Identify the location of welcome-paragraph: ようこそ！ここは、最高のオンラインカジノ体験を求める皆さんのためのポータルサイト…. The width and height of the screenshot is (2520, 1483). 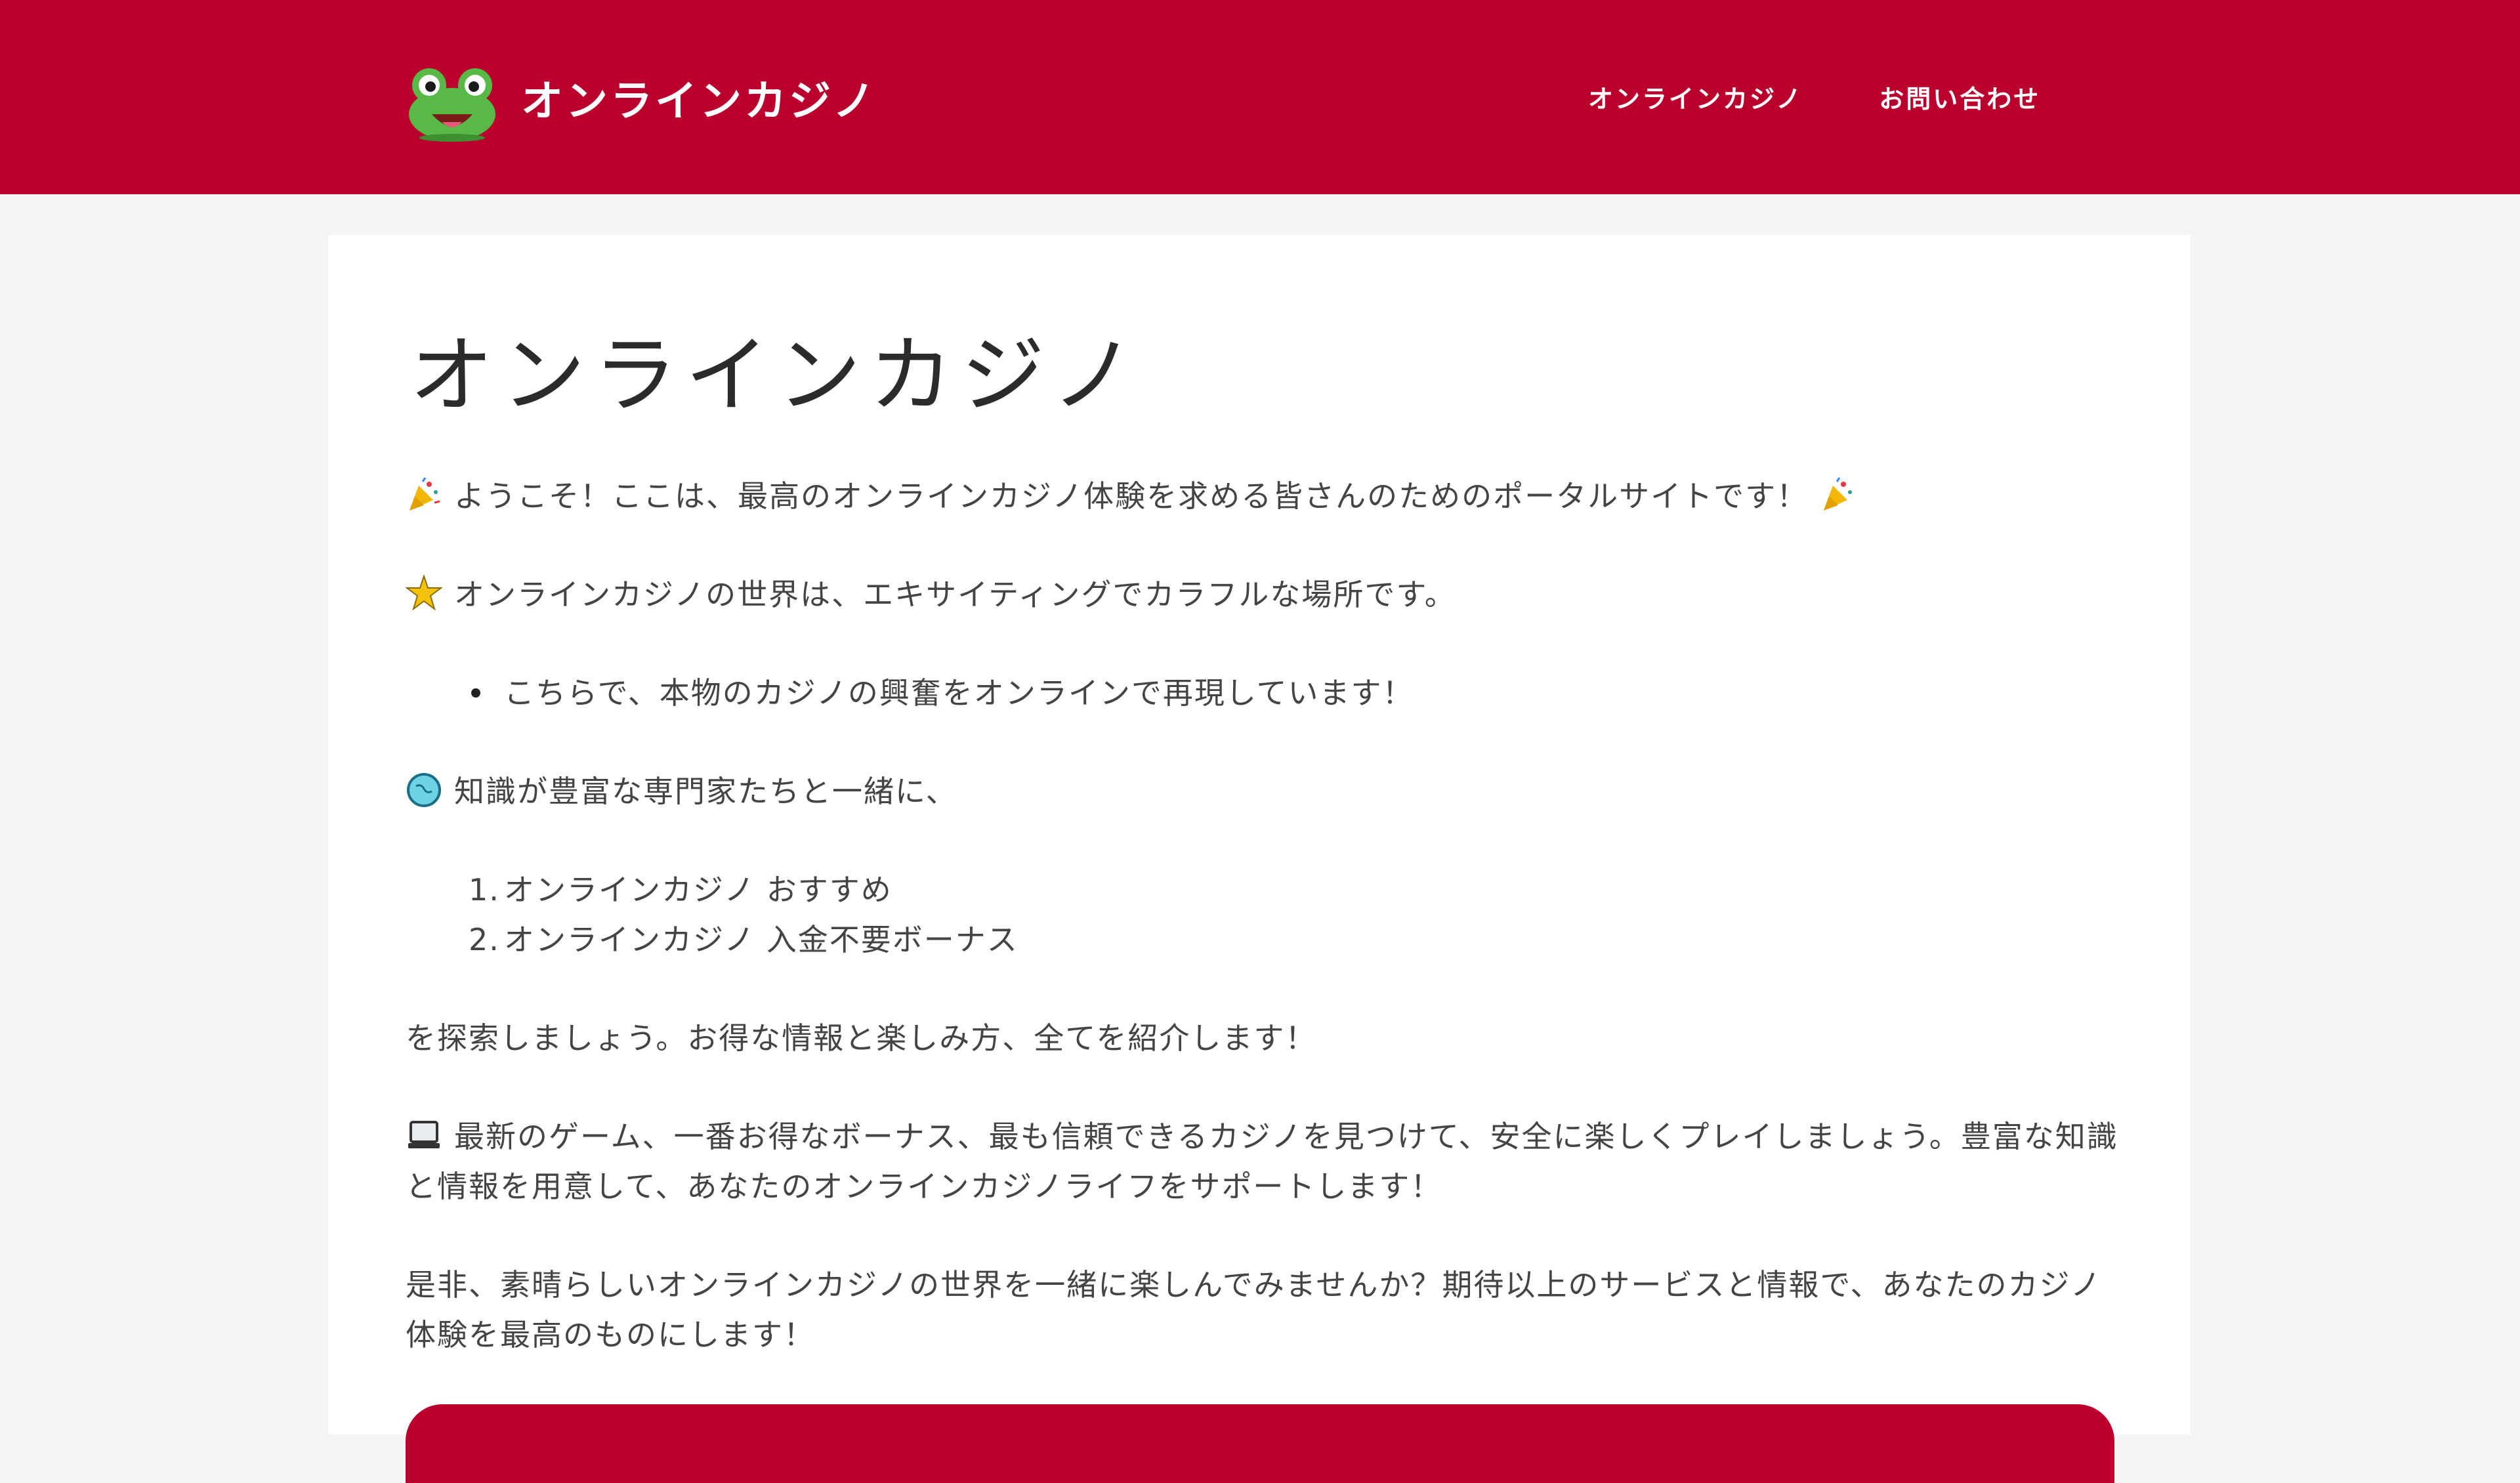
(1262, 496).